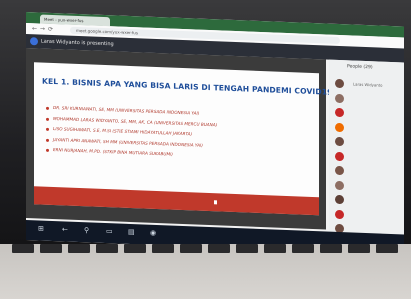 This screenshot has height=299, width=411. Describe the element at coordinates (41, 228) in the screenshot. I see `windows-icon: ⊞` at that location.